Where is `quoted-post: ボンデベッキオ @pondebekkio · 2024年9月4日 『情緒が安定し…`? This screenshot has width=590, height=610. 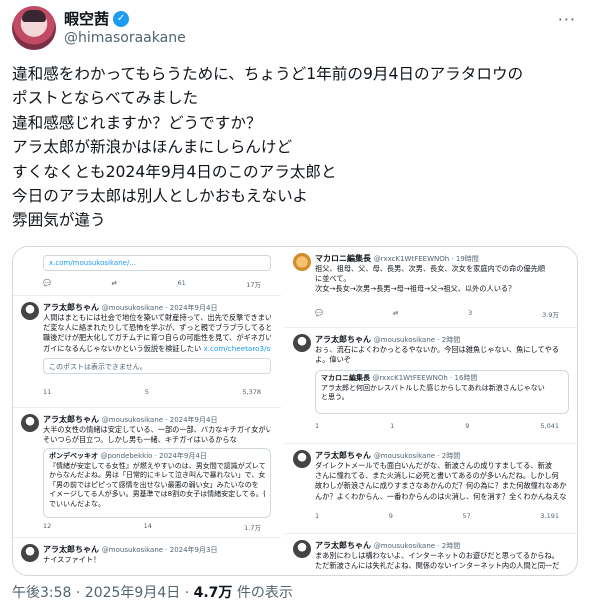 quoted-post: ボンデベッキオ @pondebekkio · 2024年9月4日 『情緒が安定し… is located at coordinates (157, 483).